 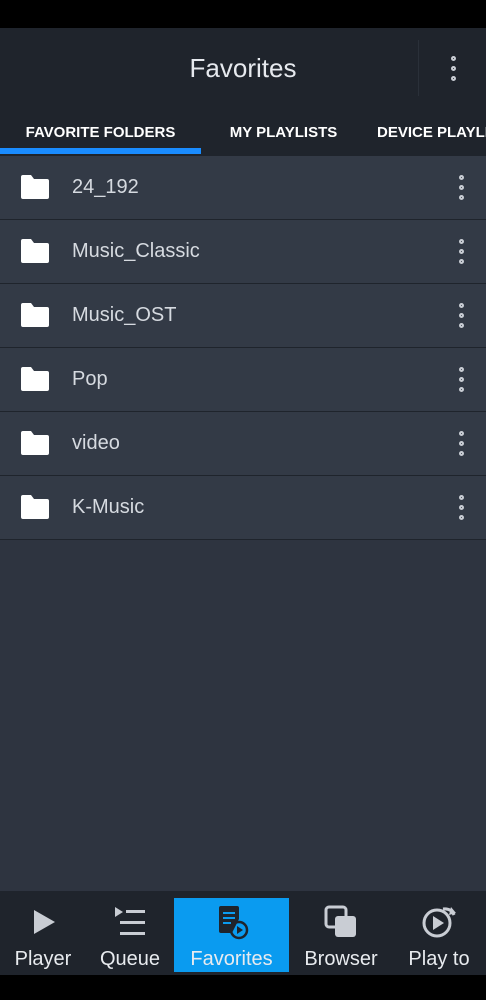 What do you see at coordinates (124, 315) in the screenshot?
I see `folder-name: Music_OST` at bounding box center [124, 315].